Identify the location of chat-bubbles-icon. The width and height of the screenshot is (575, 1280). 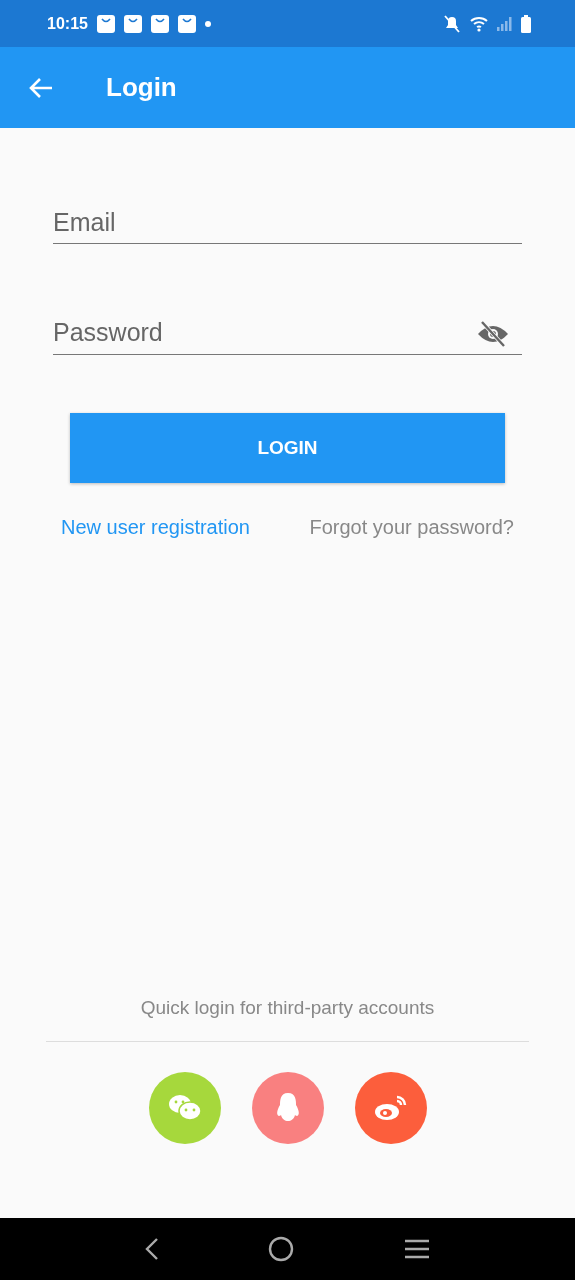
(184, 1108).